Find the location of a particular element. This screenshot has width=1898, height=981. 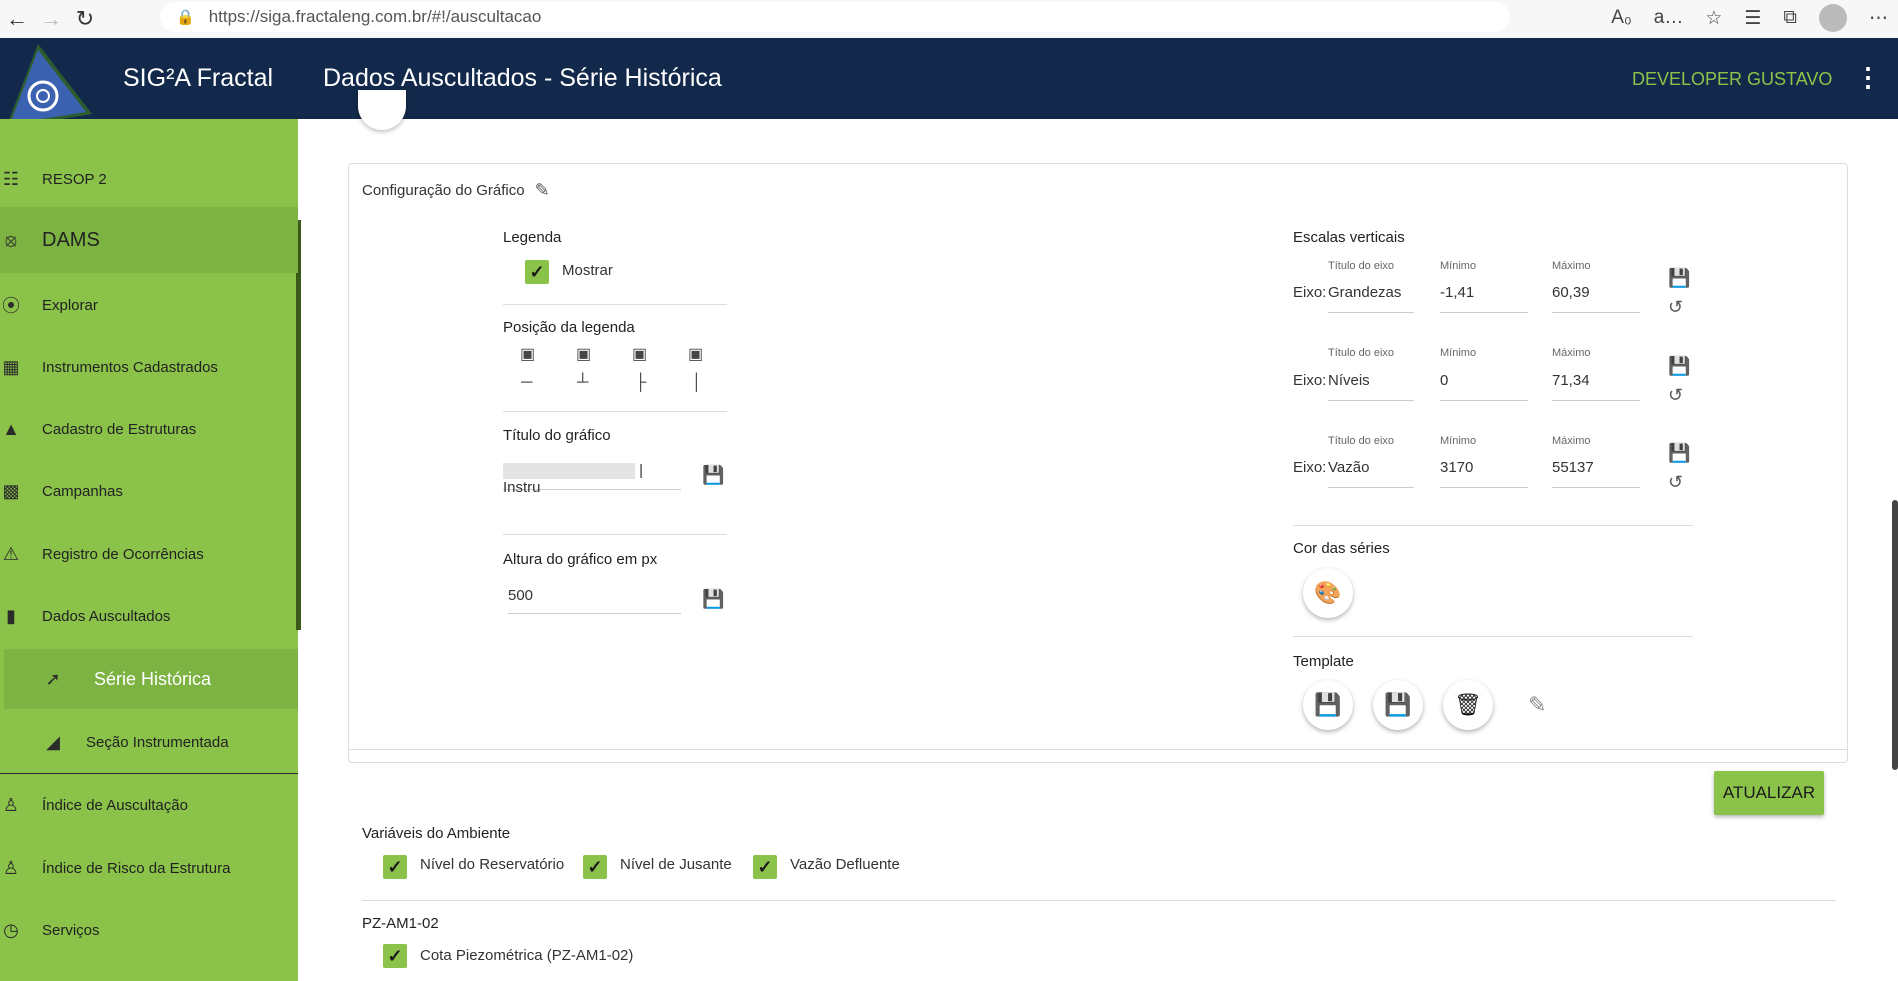

legend-show-checkbox: ✓ is located at coordinates (537, 272).